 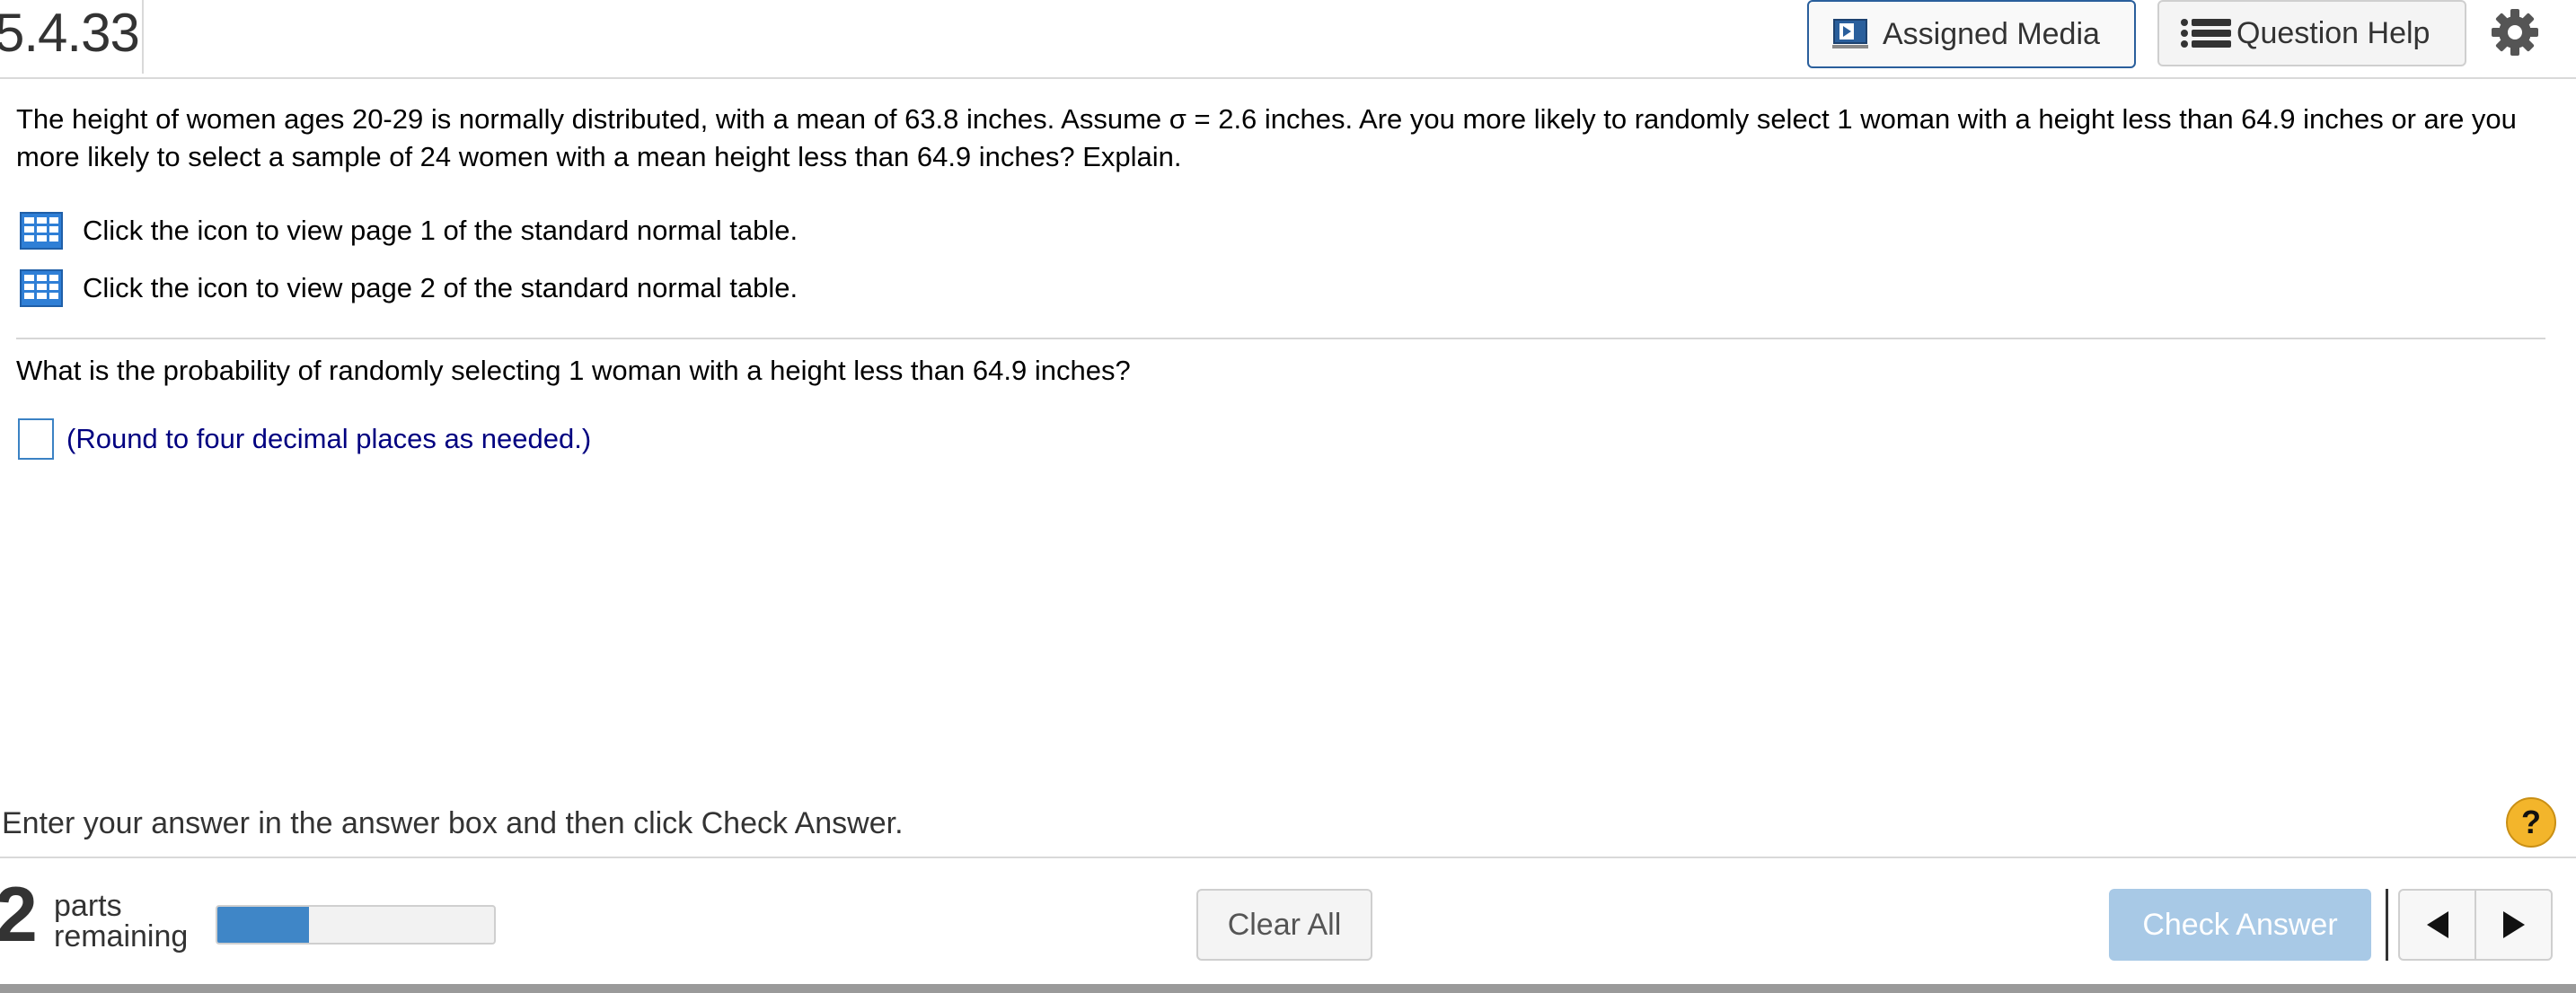 I want to click on parts-label: parts, so click(x=88, y=906).